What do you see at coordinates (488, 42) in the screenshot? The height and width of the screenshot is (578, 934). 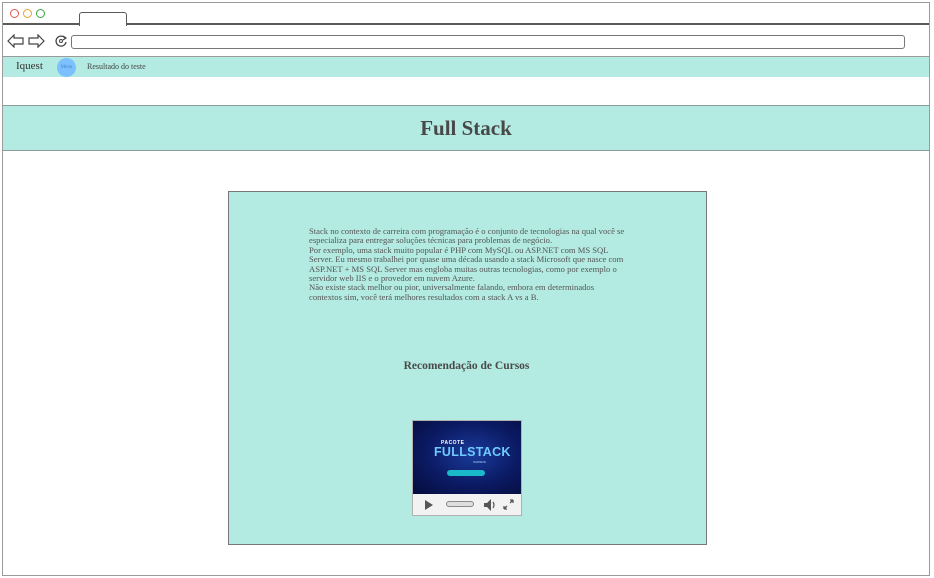 I see `url-input` at bounding box center [488, 42].